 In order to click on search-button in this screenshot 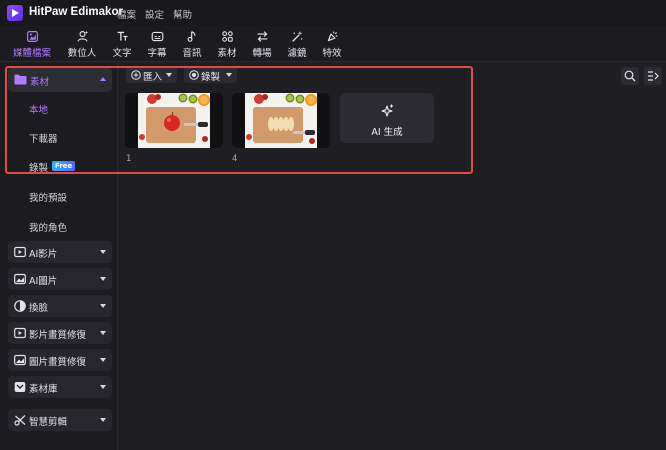, I will do `click(630, 76)`.